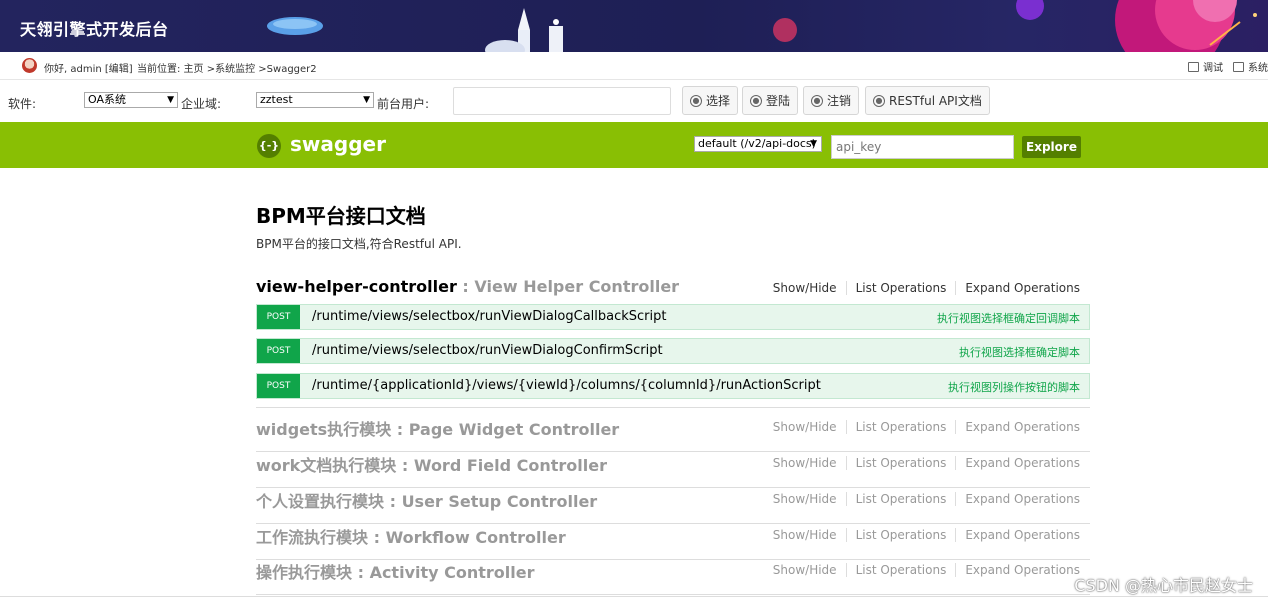 This screenshot has width=1268, height=604. What do you see at coordinates (770, 100) in the screenshot?
I see `login-button: ● 登陆` at bounding box center [770, 100].